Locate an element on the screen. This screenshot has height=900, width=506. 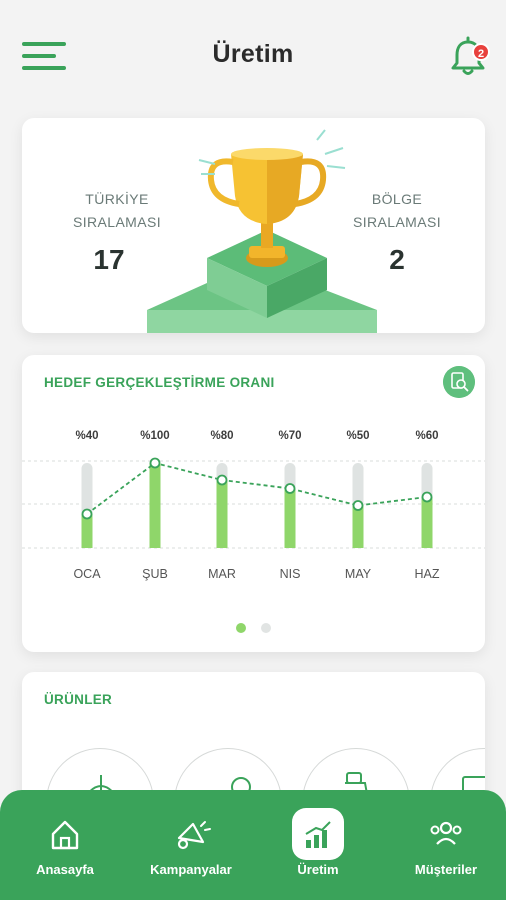
value-label-HAZ: %60 is located at coordinates (426, 436).